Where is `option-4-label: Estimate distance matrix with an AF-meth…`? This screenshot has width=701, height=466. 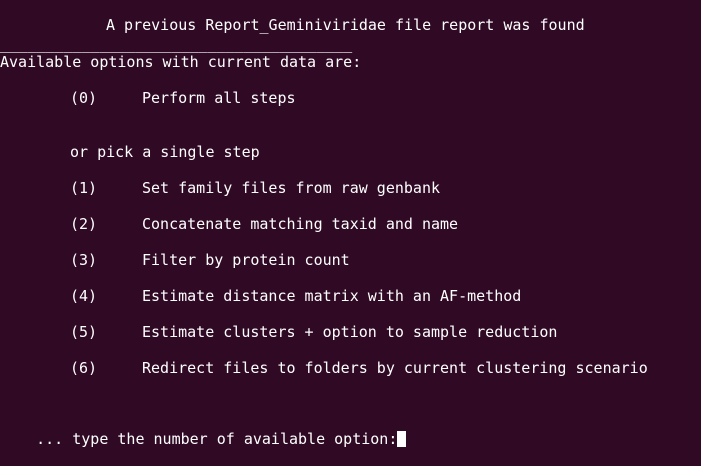 option-4-label: Estimate distance matrix with an AF-meth… is located at coordinates (332, 296).